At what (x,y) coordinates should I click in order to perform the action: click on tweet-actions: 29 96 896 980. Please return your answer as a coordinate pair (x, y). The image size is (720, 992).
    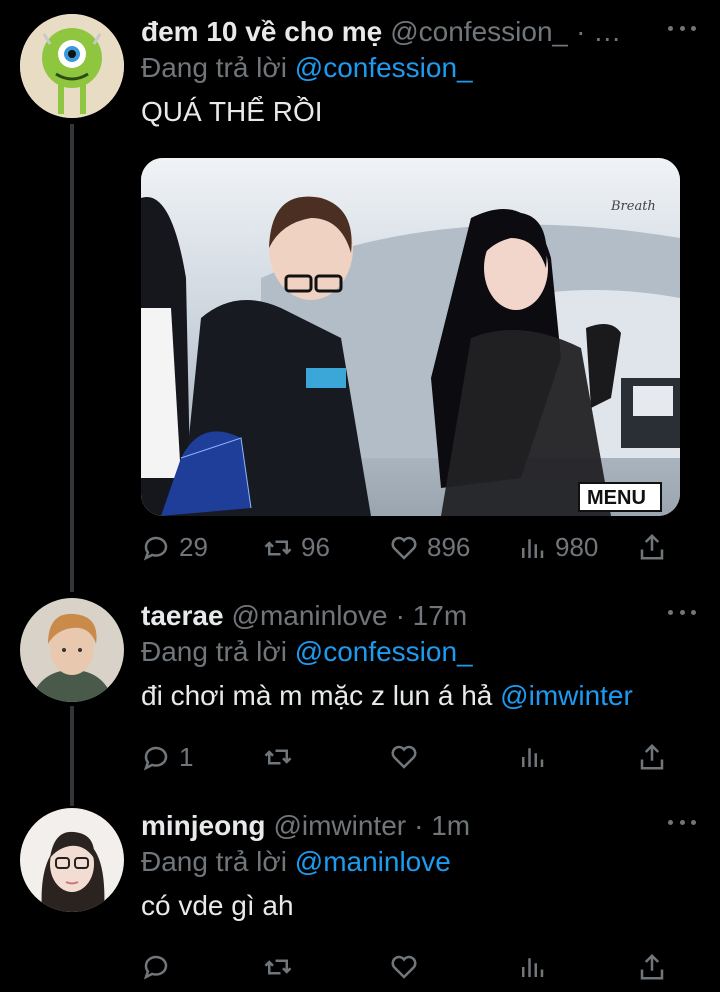
    Looking at the image, I should click on (406, 552).